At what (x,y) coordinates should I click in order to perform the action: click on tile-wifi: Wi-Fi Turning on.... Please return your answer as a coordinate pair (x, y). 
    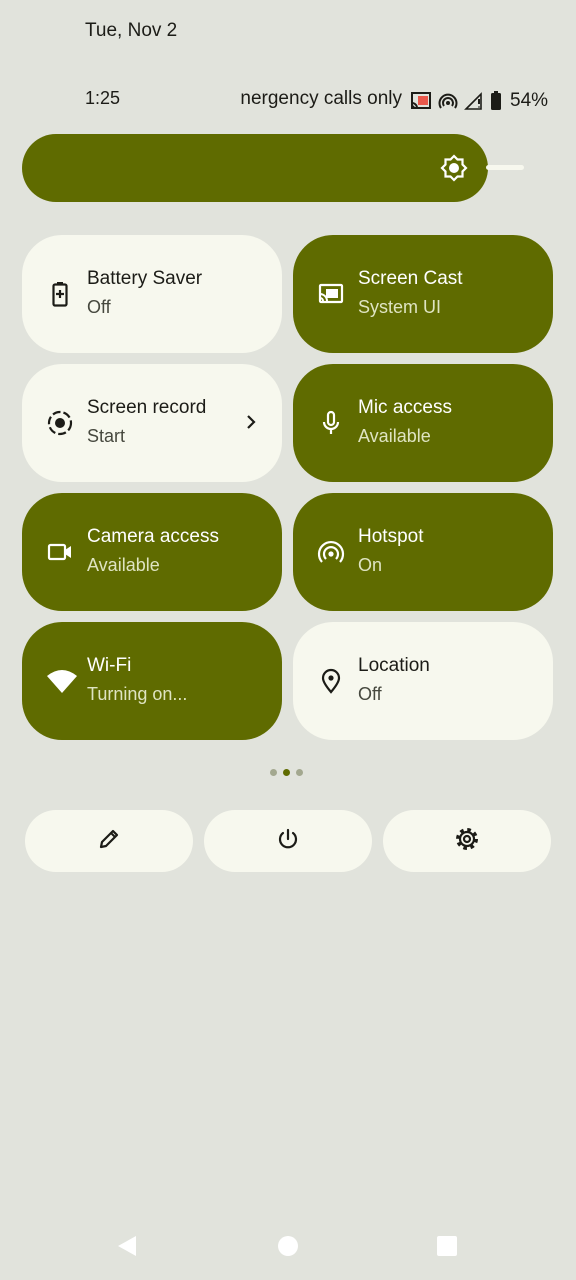
    Looking at the image, I should click on (152, 681).